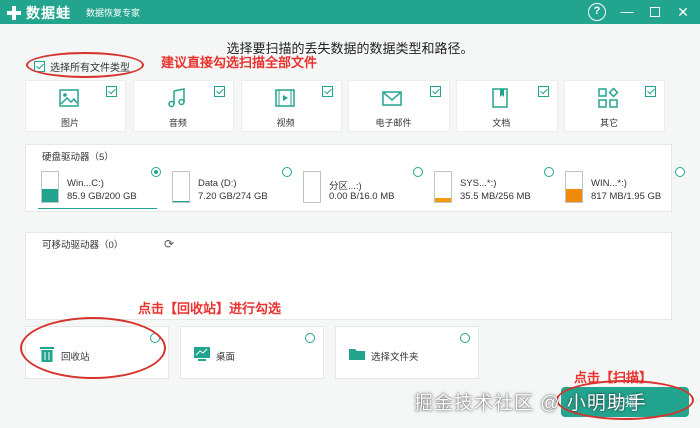  I want to click on file-type-label: 其它, so click(609, 123).